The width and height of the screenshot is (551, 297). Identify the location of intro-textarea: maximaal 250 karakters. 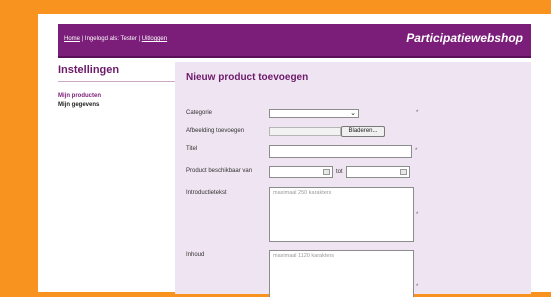
(341, 214).